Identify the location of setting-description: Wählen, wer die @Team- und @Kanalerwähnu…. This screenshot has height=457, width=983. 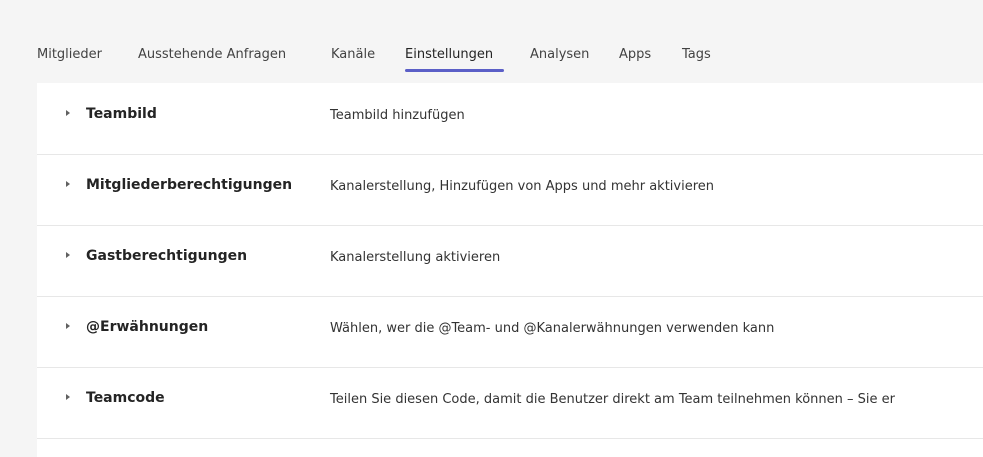
(552, 328).